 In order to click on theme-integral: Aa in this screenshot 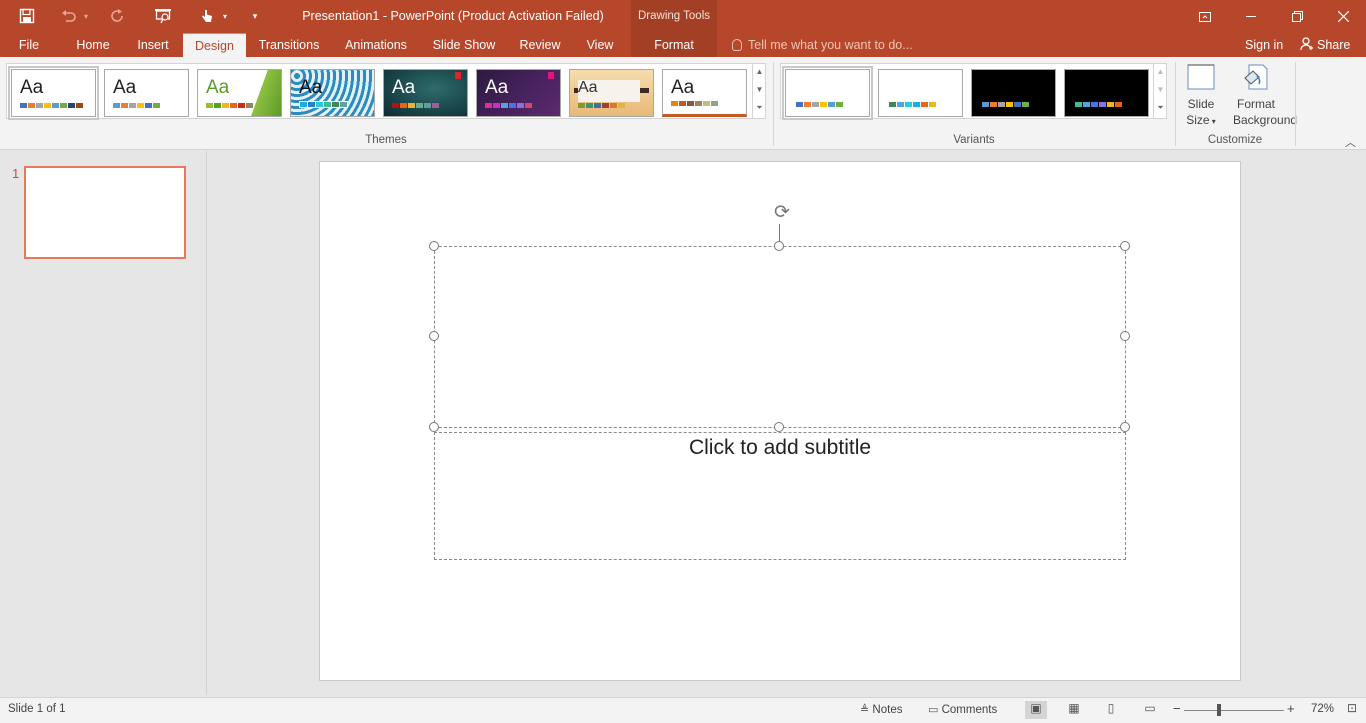, I will do `click(332, 93)`.